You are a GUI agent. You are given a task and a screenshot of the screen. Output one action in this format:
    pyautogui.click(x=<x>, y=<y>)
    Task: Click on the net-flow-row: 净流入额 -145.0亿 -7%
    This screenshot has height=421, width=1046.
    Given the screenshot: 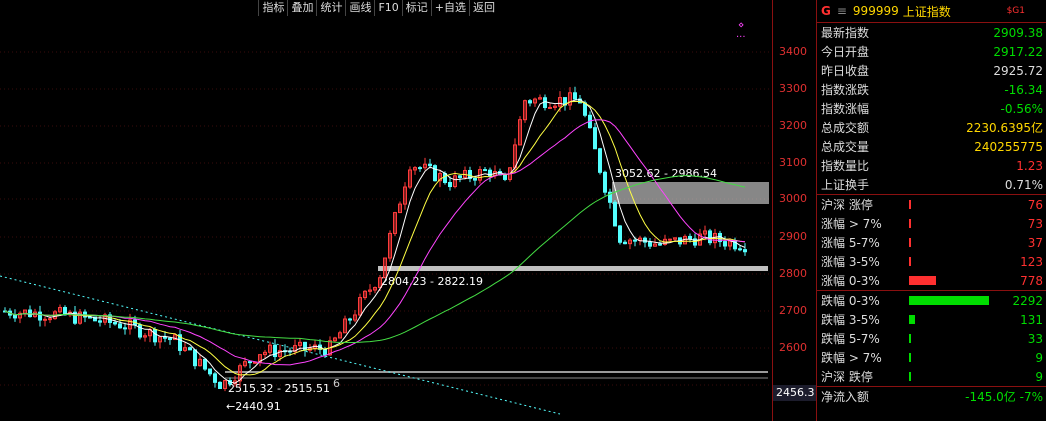 What is the action you would take?
    pyautogui.click(x=931, y=396)
    